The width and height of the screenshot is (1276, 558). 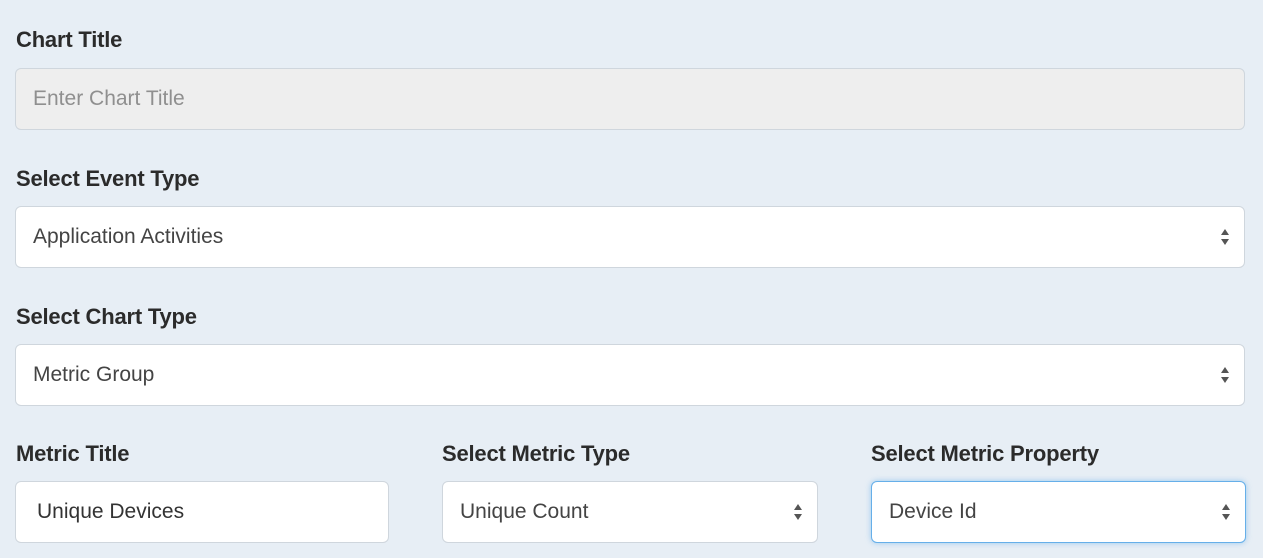 I want to click on chart-title-label: Chart Title, so click(x=69, y=39).